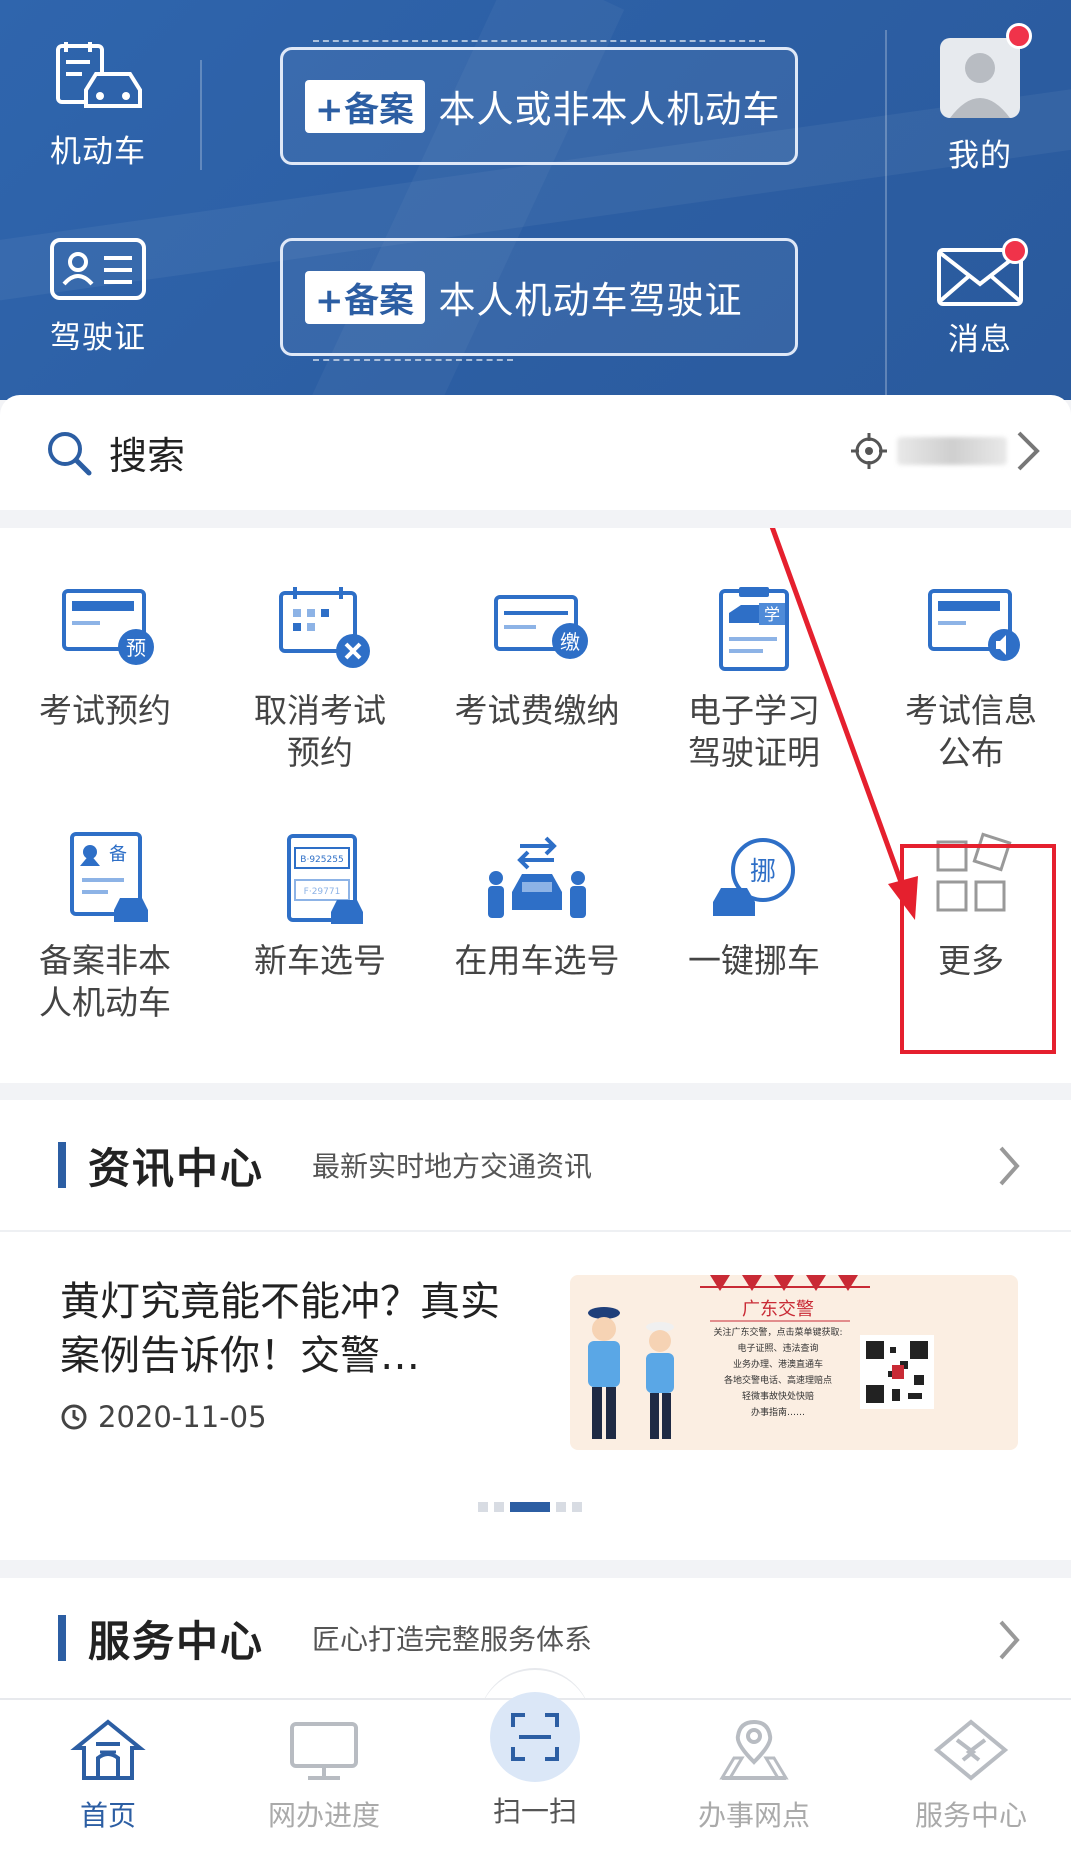 Image resolution: width=1071 pixels, height=1856 pixels. I want to click on service-label: 电子学习 驾驶证明, so click(754, 731).